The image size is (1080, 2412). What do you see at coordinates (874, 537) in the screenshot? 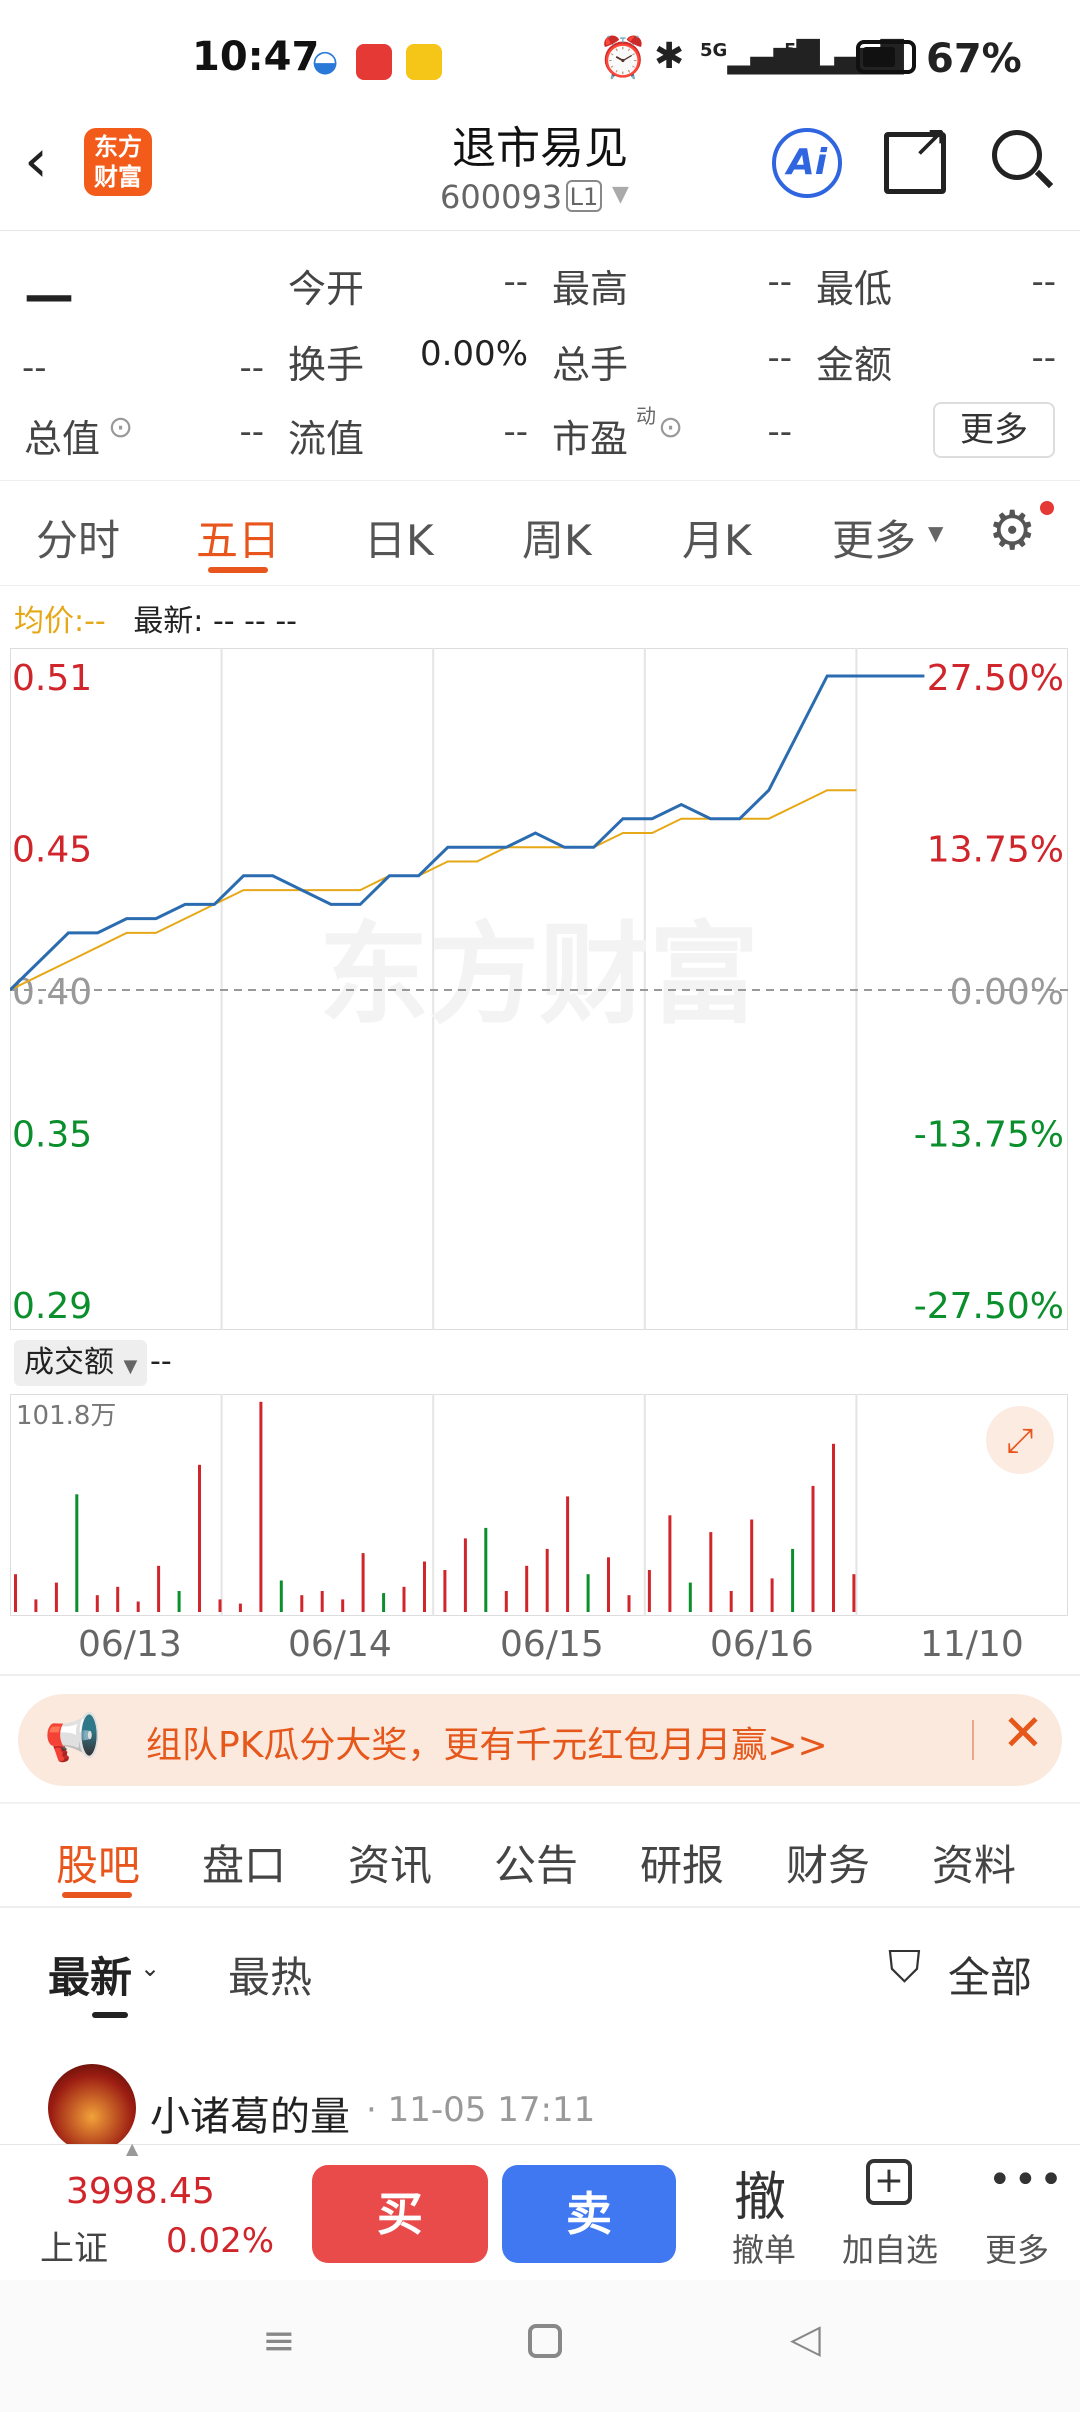
I see `tab-more: 更多` at bounding box center [874, 537].